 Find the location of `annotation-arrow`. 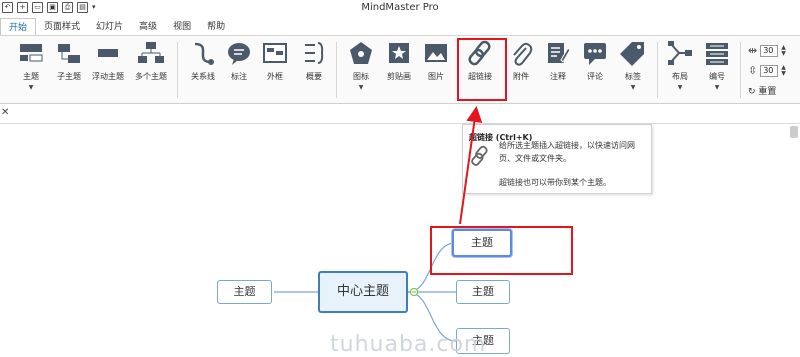

annotation-arrow is located at coordinates (471, 165).